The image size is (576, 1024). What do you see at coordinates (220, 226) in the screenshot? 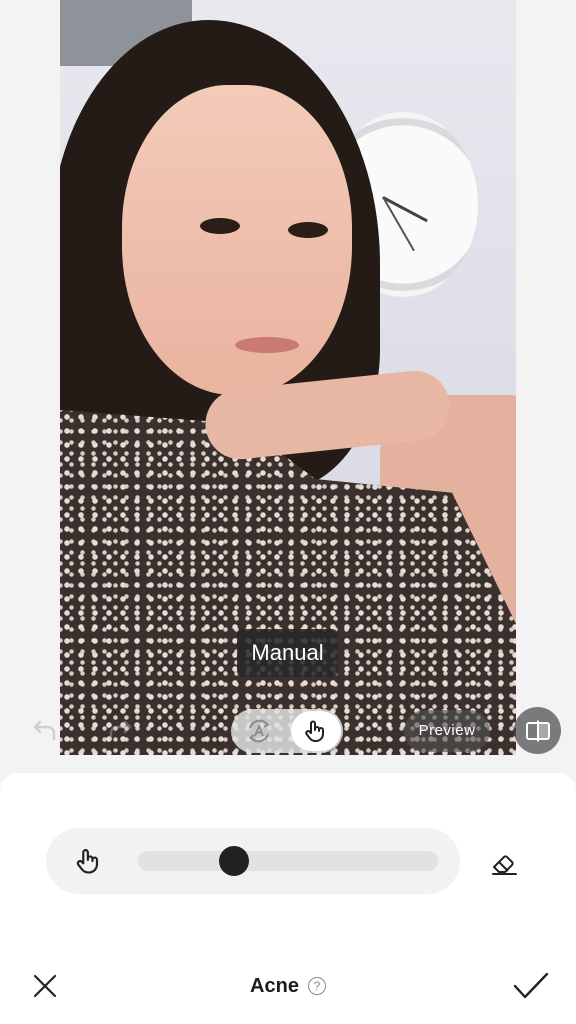
I see `photo-eye-left` at bounding box center [220, 226].